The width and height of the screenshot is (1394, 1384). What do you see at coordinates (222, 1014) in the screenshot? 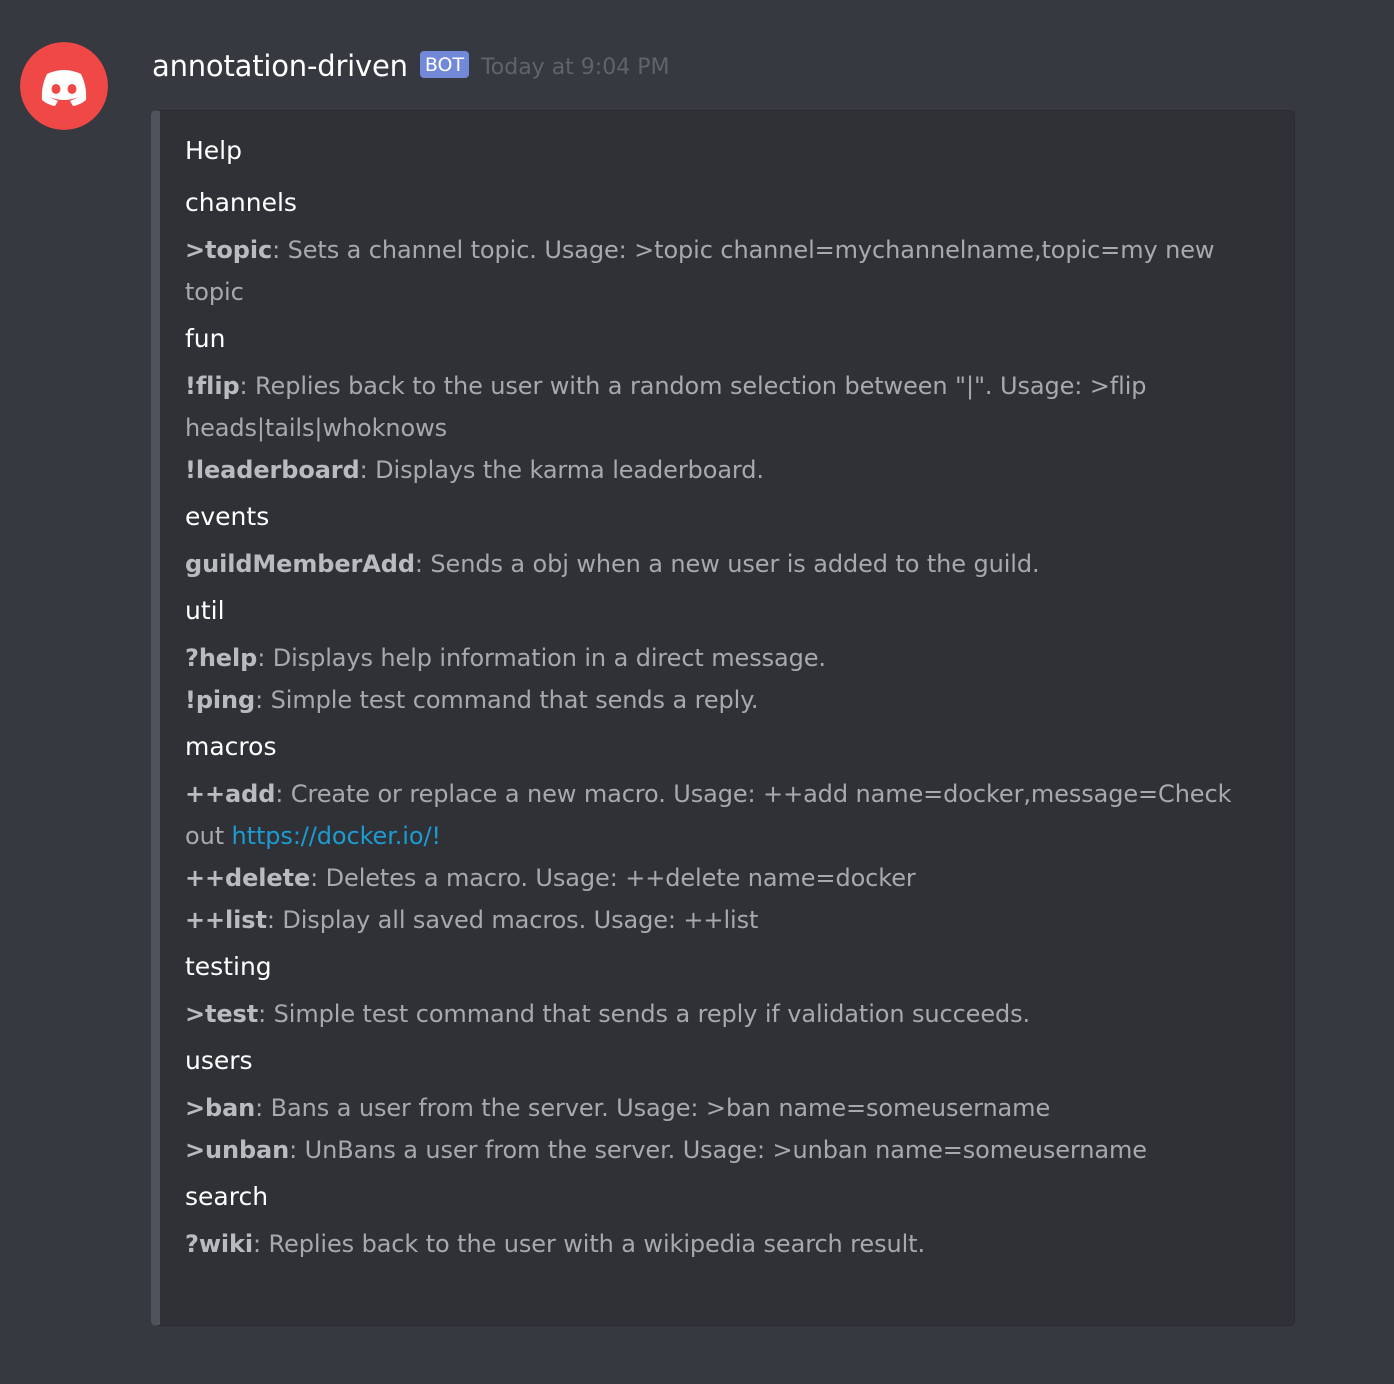
I see `command-name: >test` at bounding box center [222, 1014].